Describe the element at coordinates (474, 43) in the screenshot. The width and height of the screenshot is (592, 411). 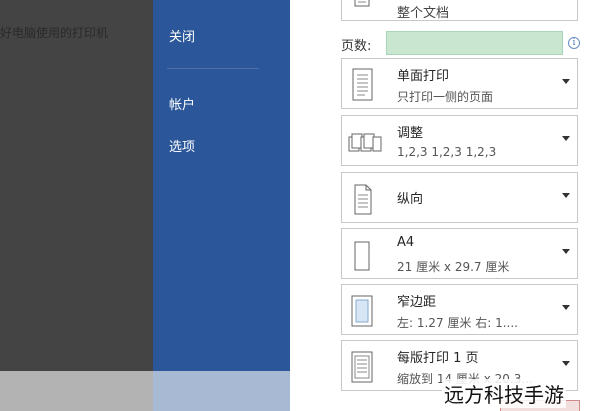
I see `pages-input` at that location.